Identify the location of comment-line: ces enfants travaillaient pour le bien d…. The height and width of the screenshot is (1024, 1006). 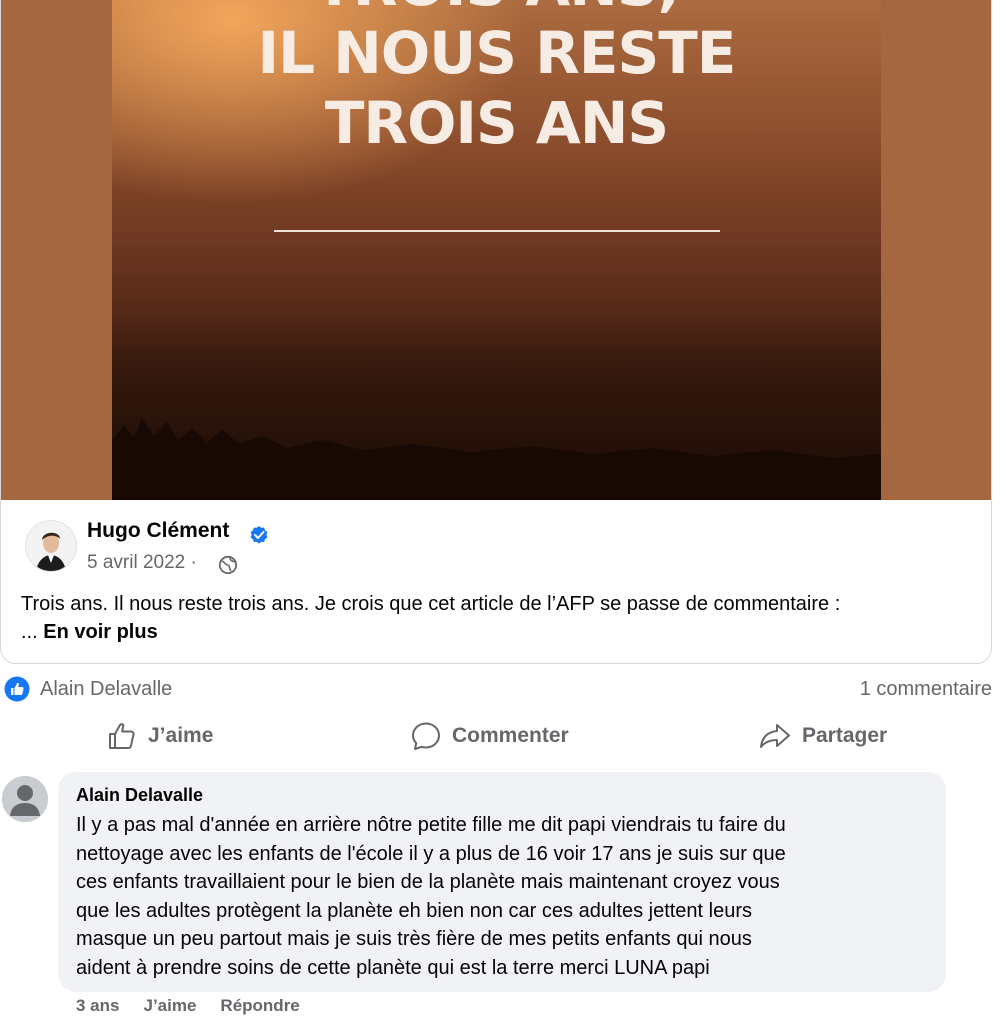
(428, 882).